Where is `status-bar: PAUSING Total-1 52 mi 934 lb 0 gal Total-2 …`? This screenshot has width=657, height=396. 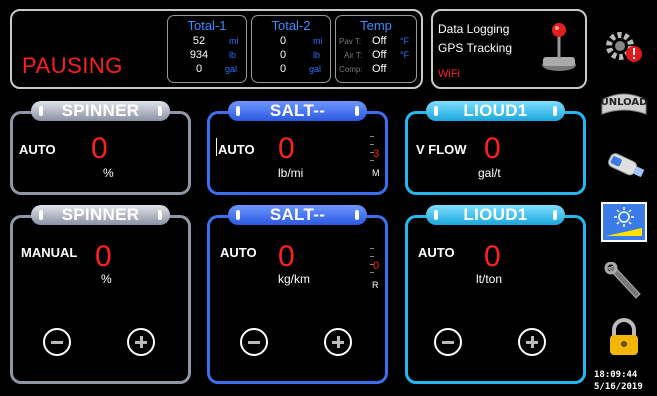 status-bar: PAUSING Total-1 52 mi 934 lb 0 gal Total-2 … is located at coordinates (216, 49).